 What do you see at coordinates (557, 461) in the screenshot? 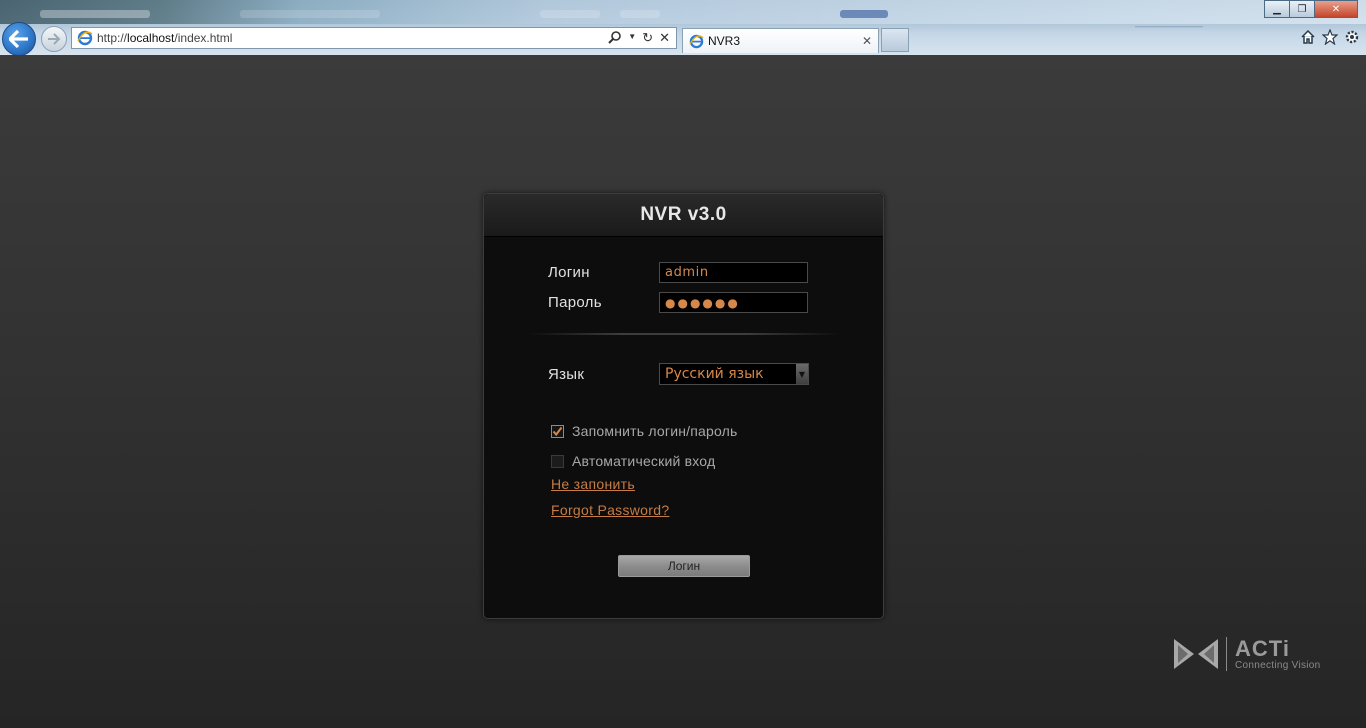
I see `autologin-checkbox` at bounding box center [557, 461].